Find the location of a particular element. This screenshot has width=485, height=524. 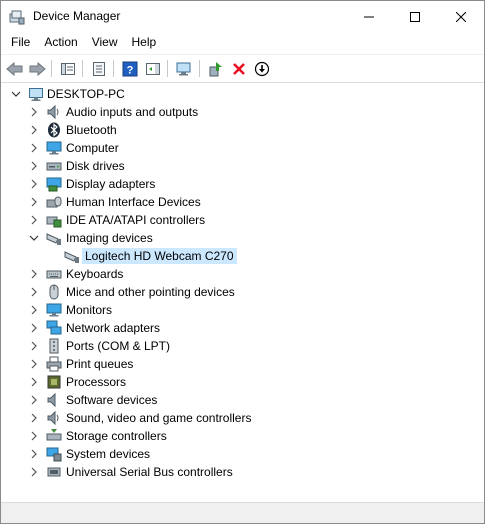

processor-icon is located at coordinates (54, 382).